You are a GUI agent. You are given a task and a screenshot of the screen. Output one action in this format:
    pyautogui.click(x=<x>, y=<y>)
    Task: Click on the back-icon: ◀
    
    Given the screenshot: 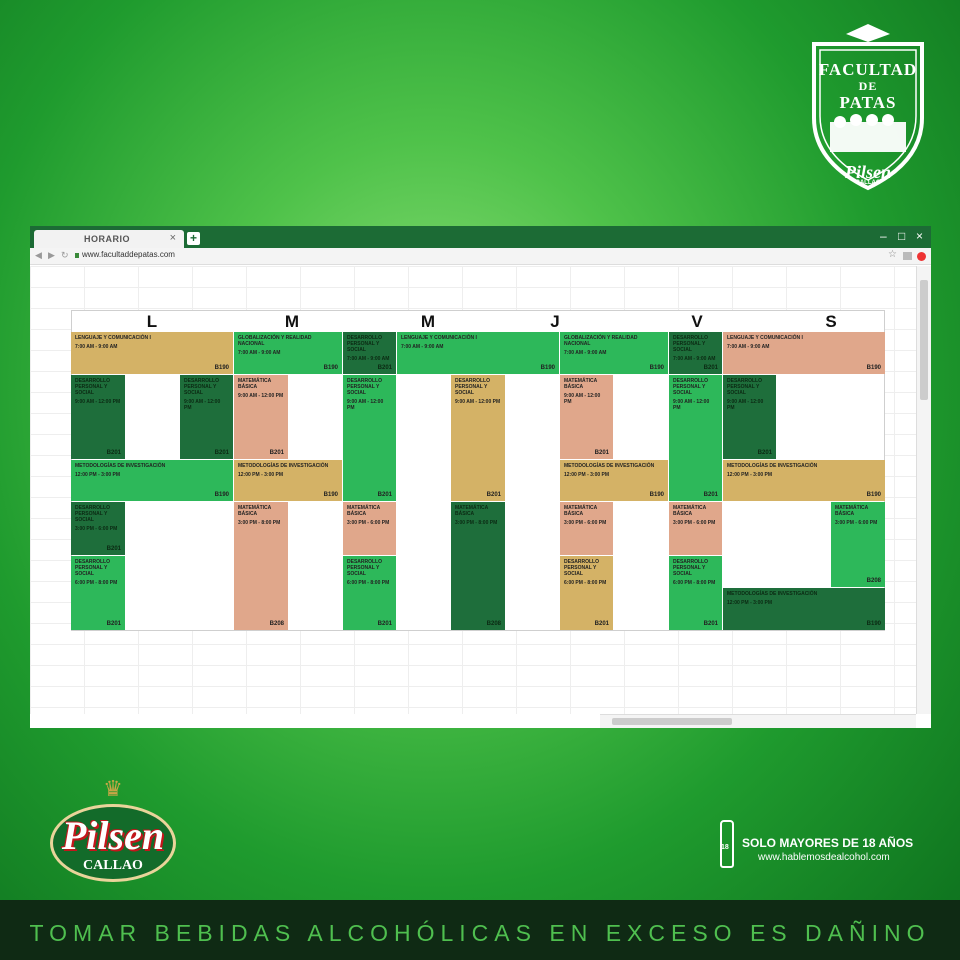 What is the action you would take?
    pyautogui.click(x=38, y=255)
    